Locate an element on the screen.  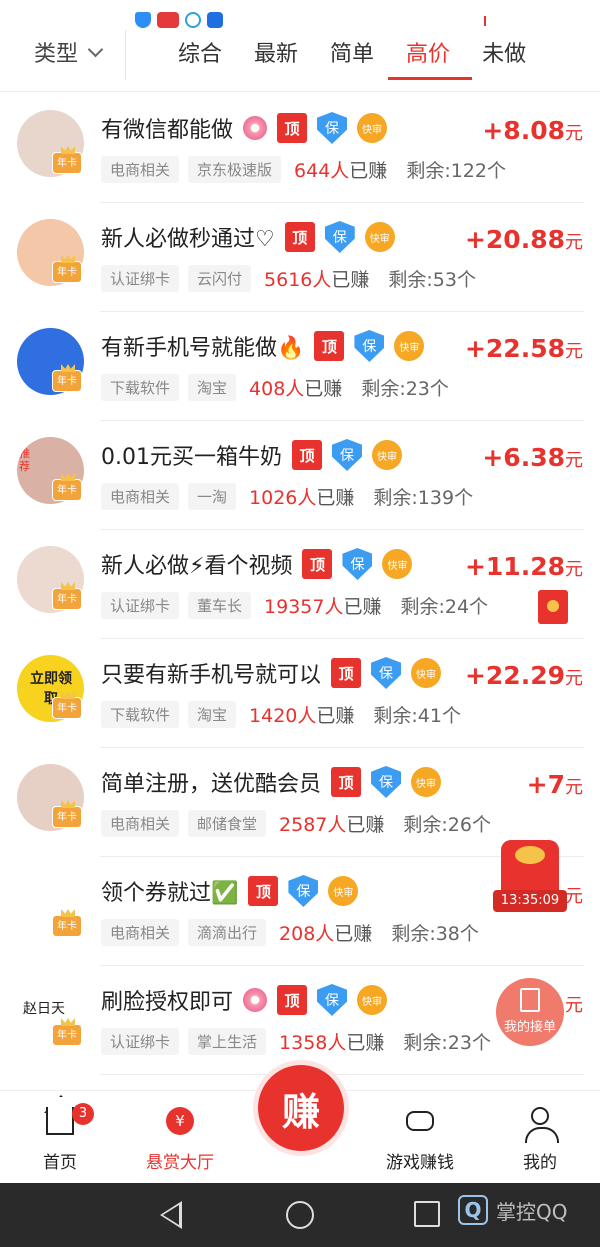
yuan-icon: ¥ is located at coordinates (180, 1121).